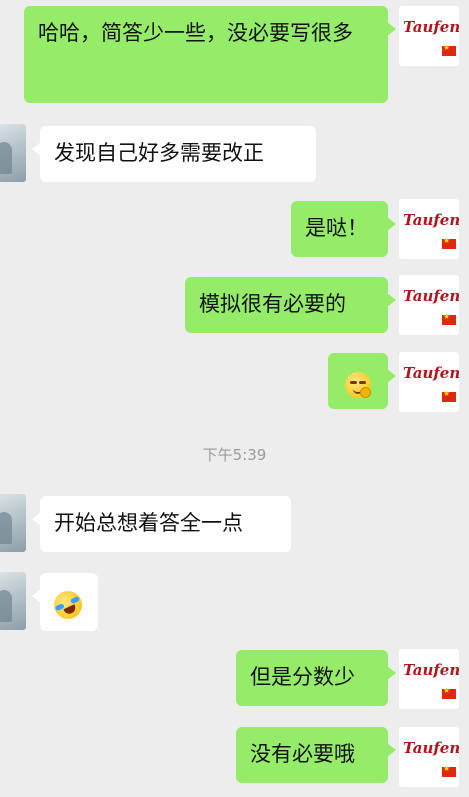 This screenshot has height=797, width=469. Describe the element at coordinates (336, 228) in the screenshot. I see `message-text: 是哒！` at that location.